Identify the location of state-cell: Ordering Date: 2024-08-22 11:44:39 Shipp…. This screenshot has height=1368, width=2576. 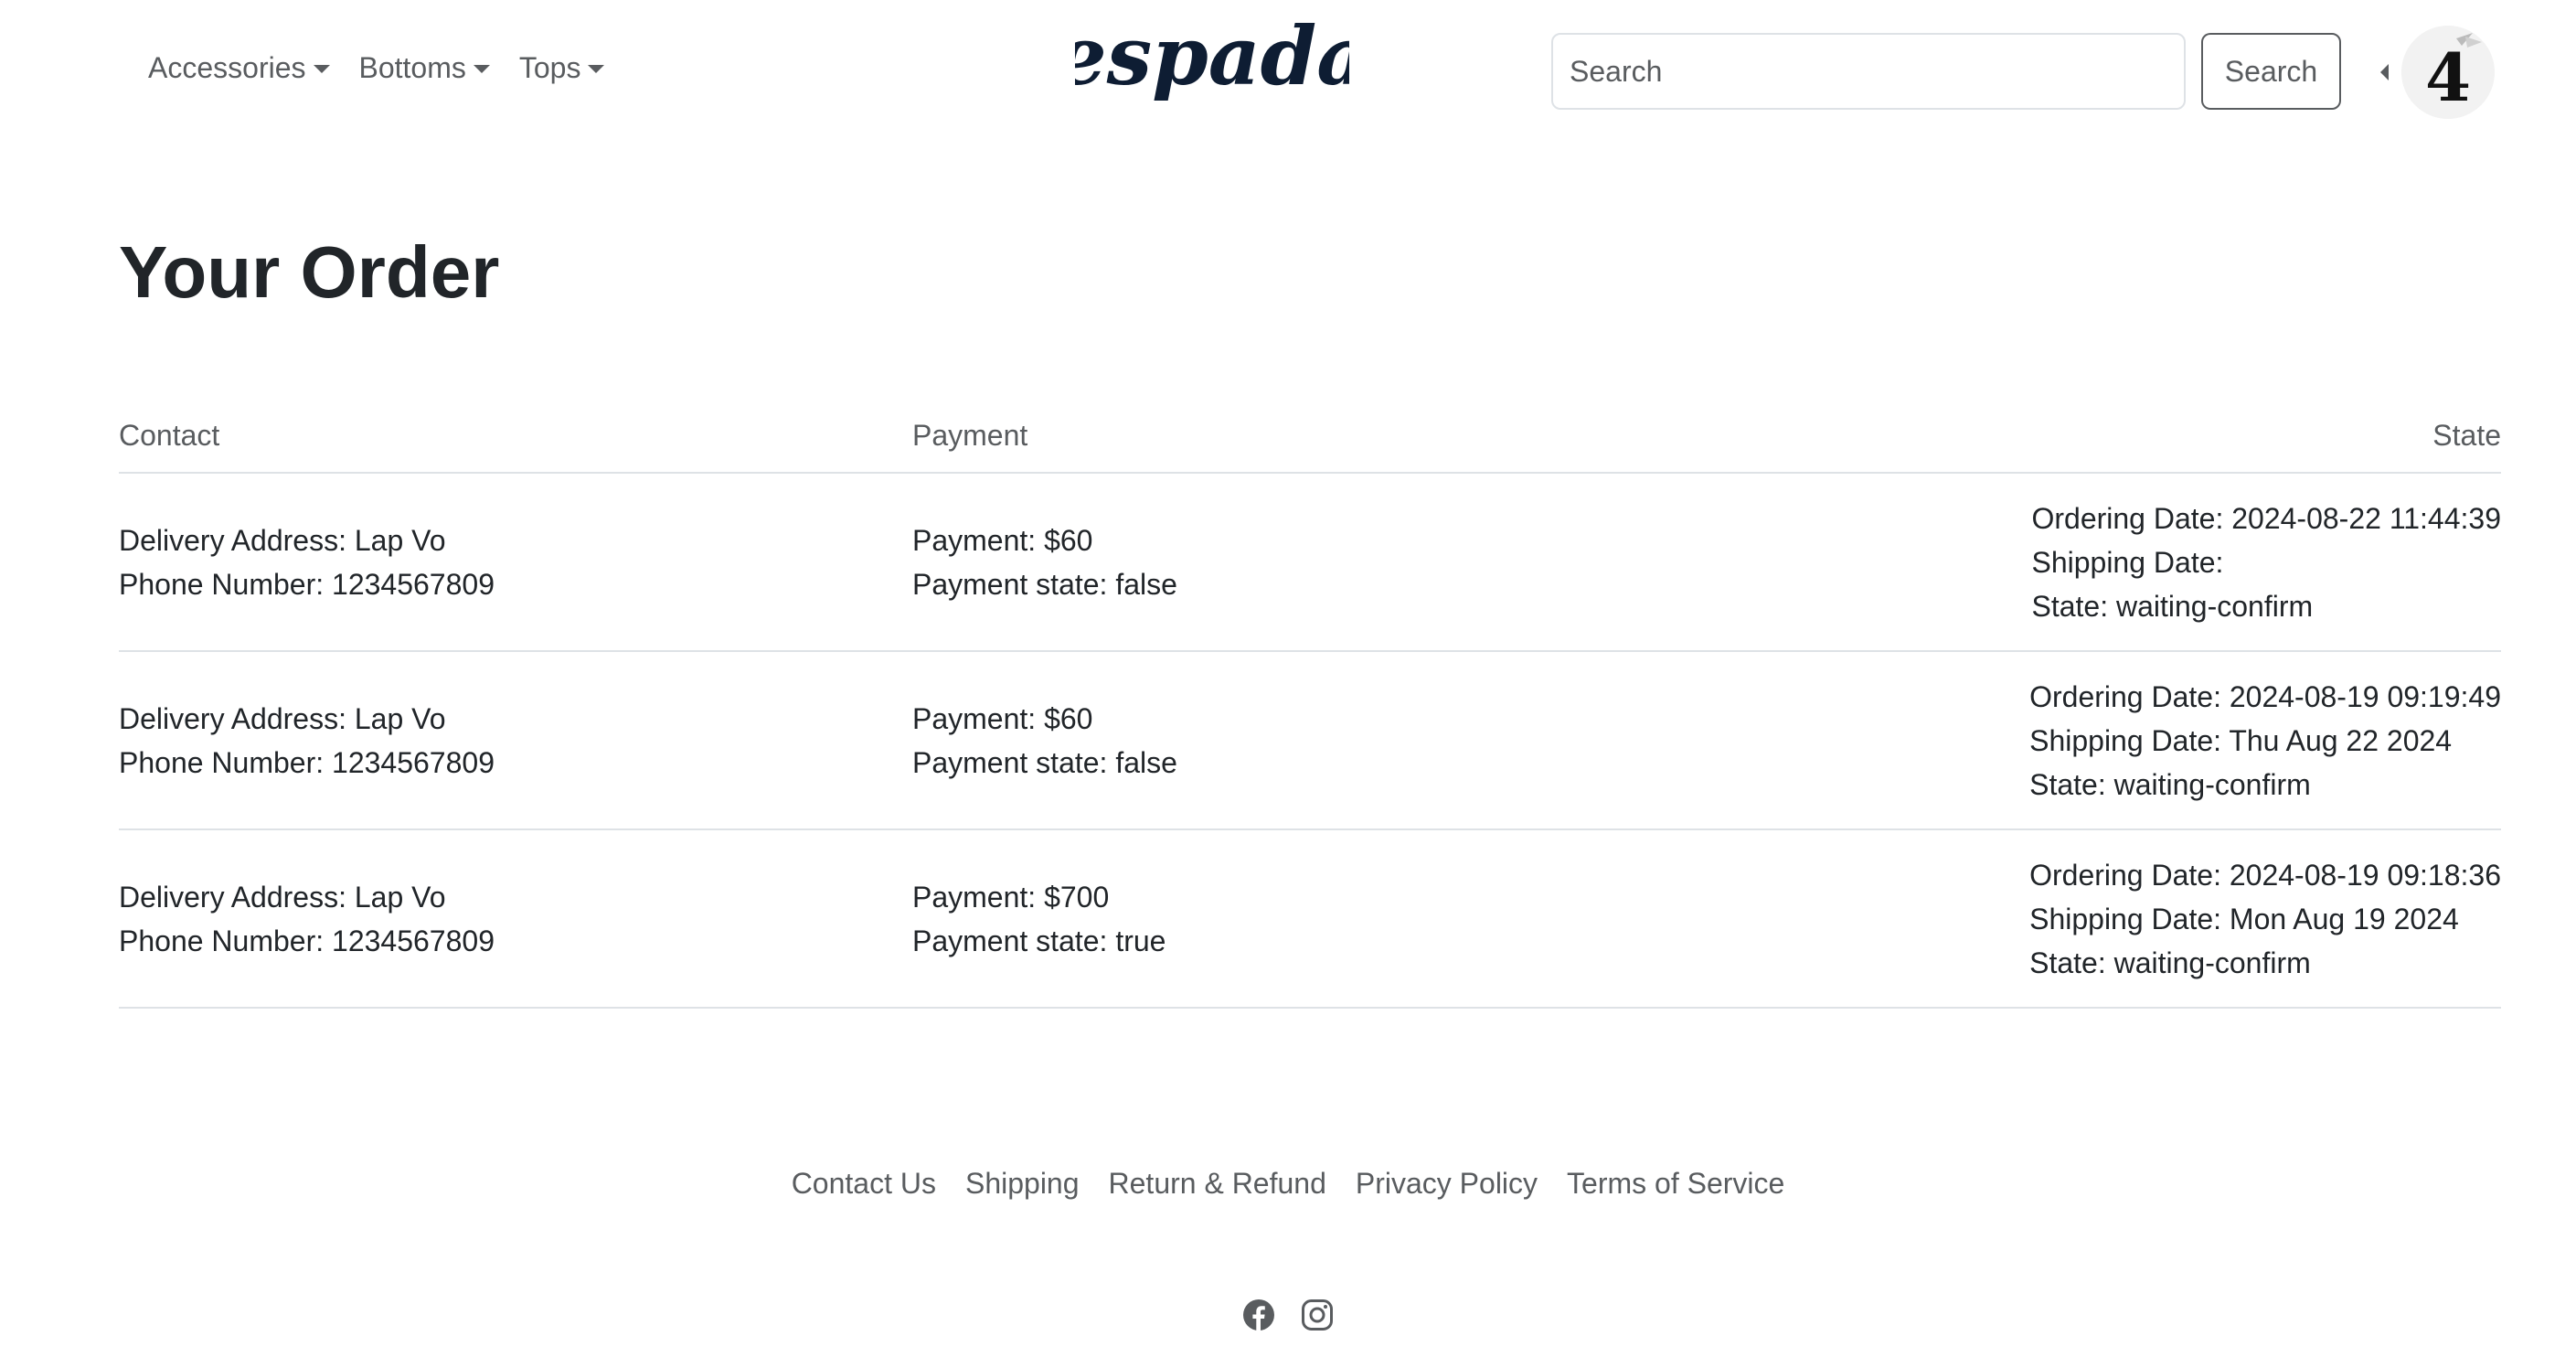
(2103, 562).